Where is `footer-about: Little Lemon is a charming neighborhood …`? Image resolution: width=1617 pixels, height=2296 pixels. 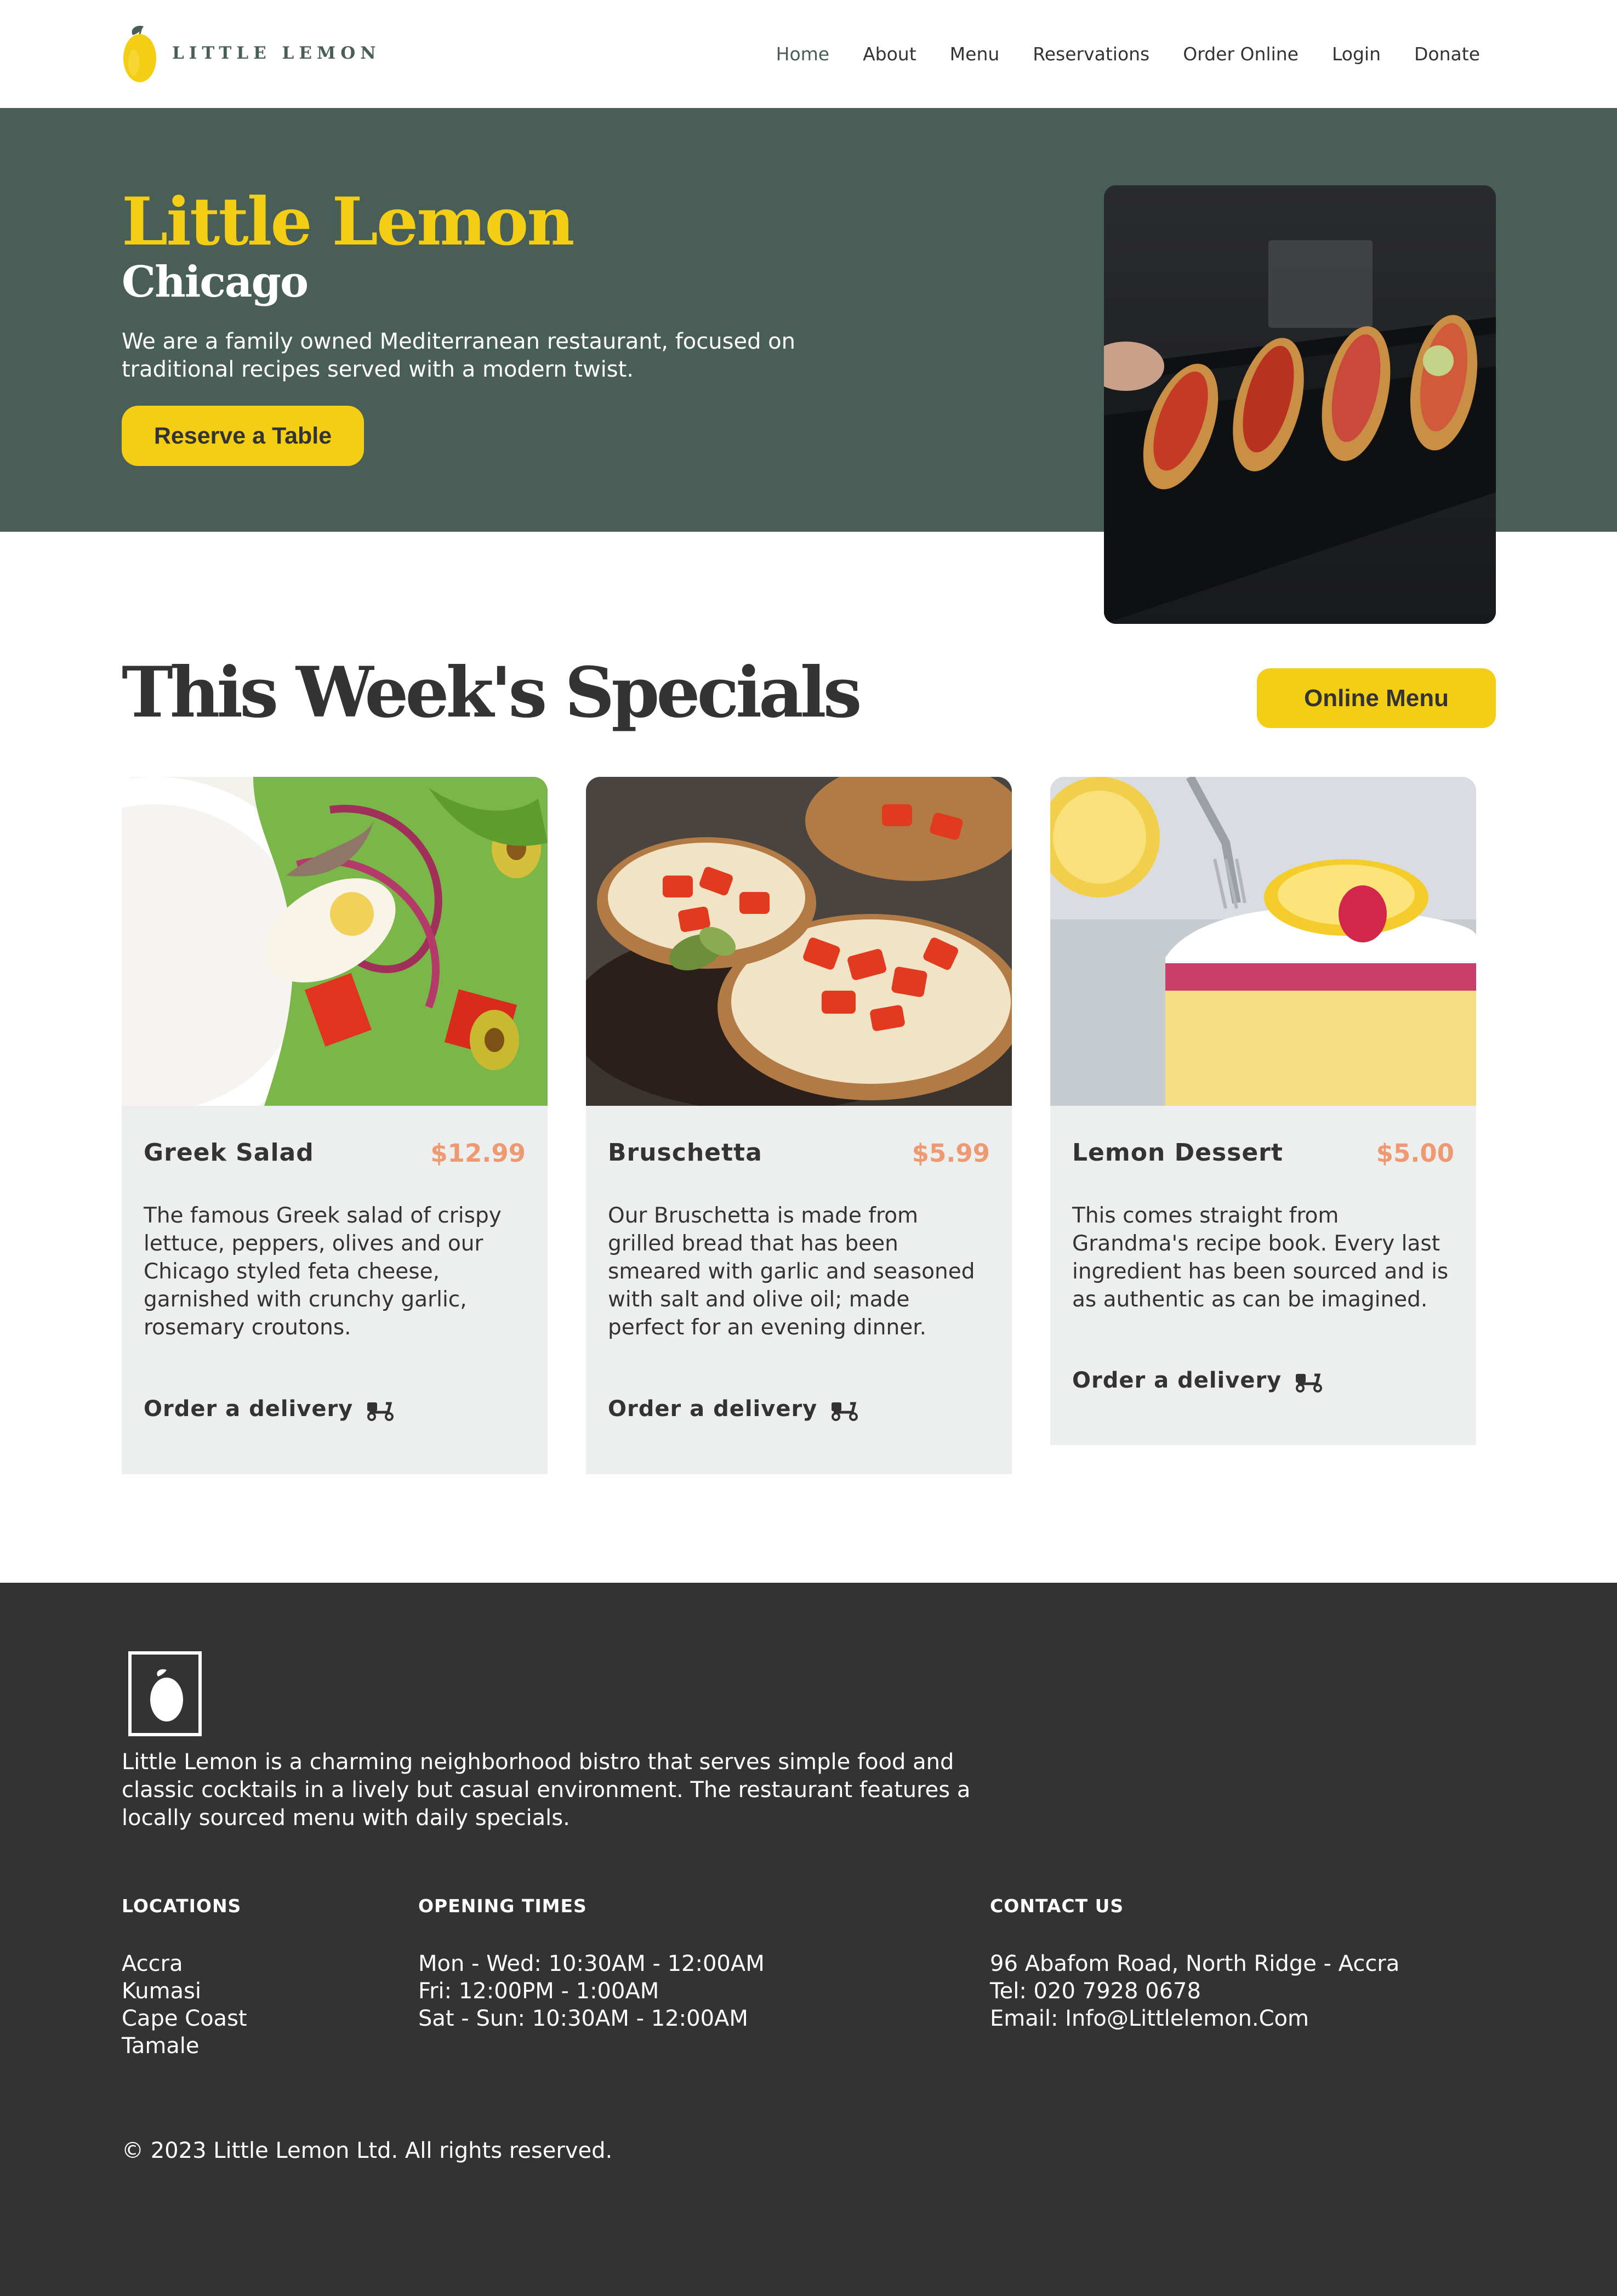 footer-about: Little Lemon is a charming neighborhood … is located at coordinates (546, 1790).